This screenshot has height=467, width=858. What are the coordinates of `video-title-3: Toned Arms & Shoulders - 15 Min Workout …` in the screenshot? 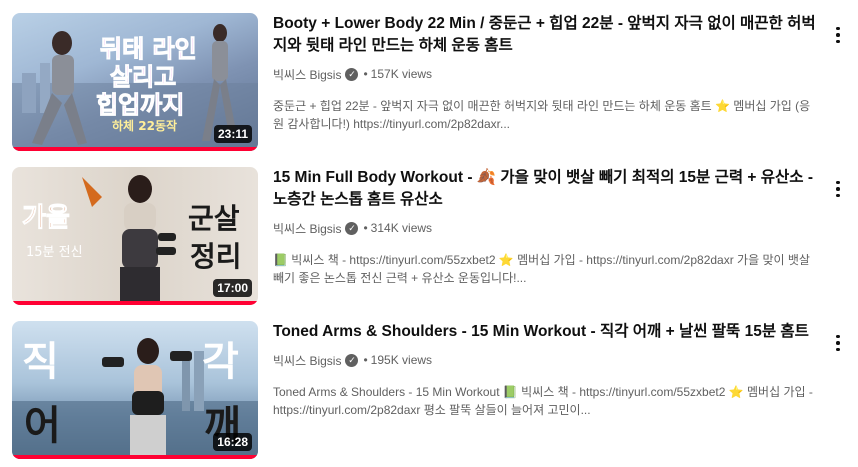 It's located at (546, 332).